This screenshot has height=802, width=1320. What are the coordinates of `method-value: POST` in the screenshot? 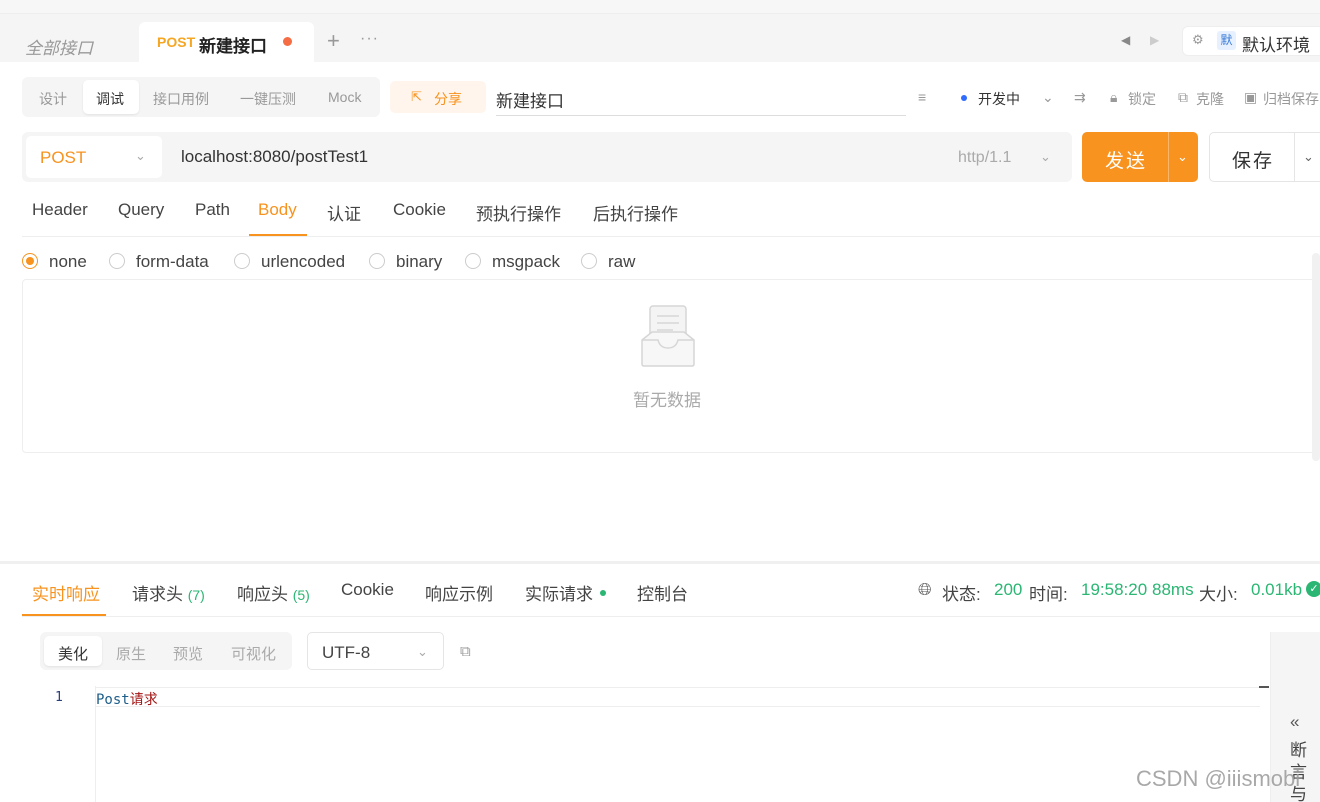 It's located at (63, 157).